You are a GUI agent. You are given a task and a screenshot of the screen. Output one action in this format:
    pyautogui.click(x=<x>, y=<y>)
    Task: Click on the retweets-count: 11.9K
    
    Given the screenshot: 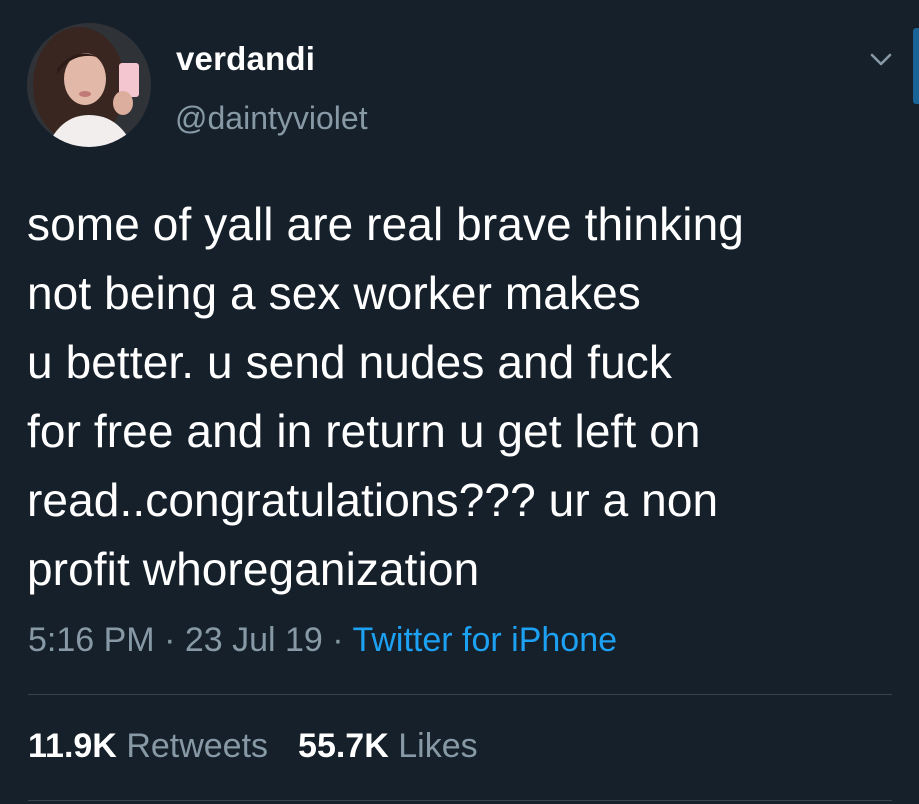 What is the action you would take?
    pyautogui.click(x=72, y=746)
    